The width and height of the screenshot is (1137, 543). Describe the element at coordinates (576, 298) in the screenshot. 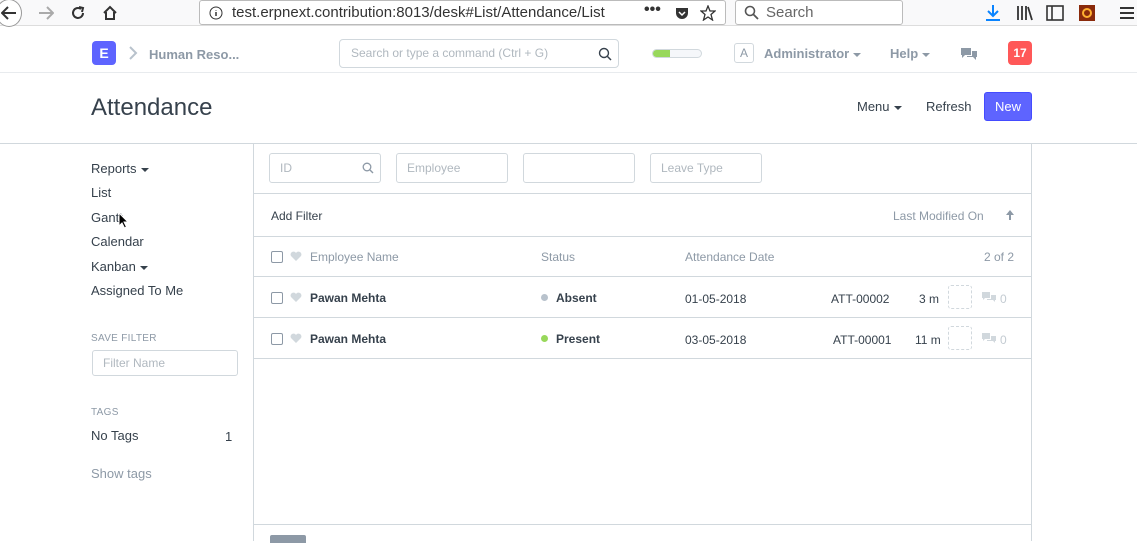

I see `status-label: Absent` at that location.